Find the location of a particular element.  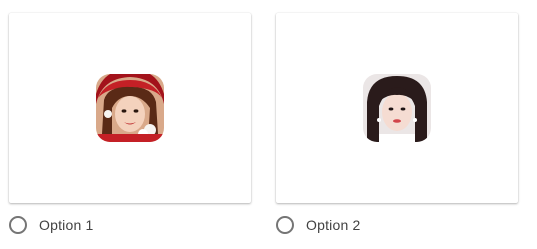

option-2-label: Option 2 is located at coordinates (333, 225).